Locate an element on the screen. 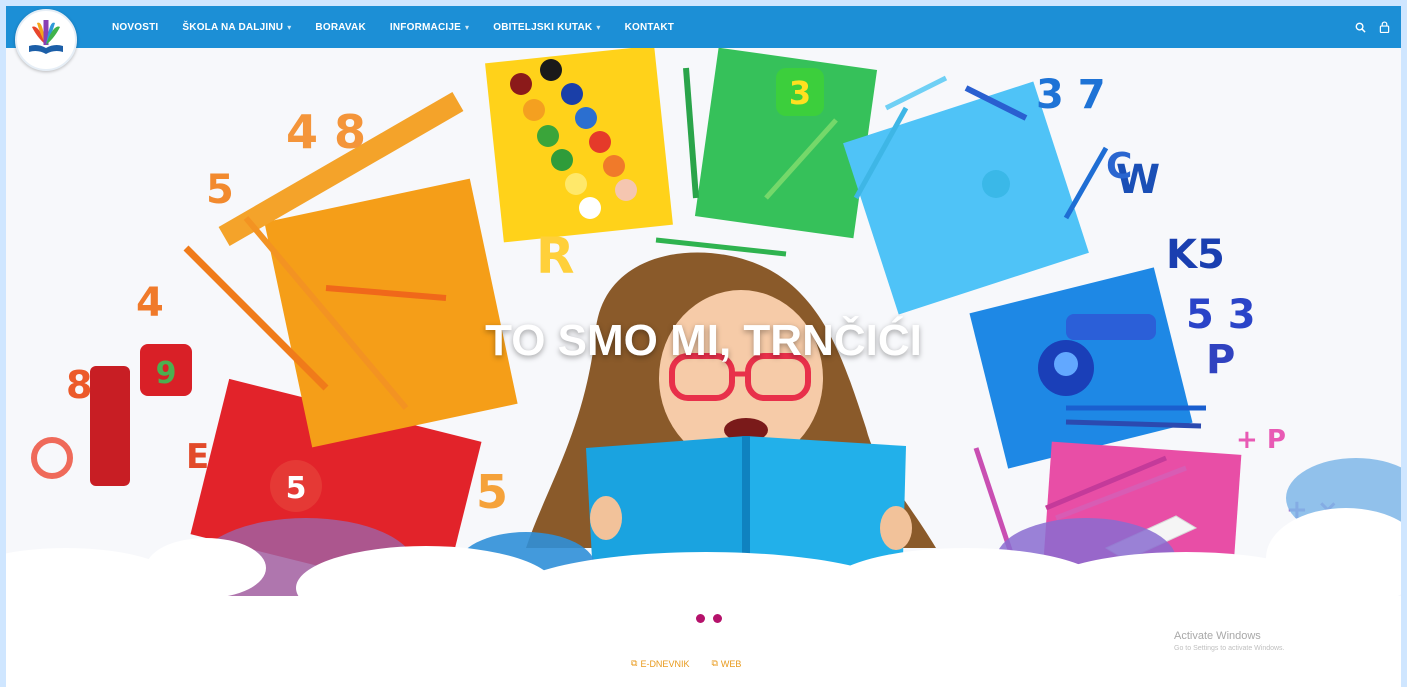 This screenshot has height=687, width=1407. nav-item-obiteljski-kutak: Obiteljski kutak ▾ is located at coordinates (546, 27).